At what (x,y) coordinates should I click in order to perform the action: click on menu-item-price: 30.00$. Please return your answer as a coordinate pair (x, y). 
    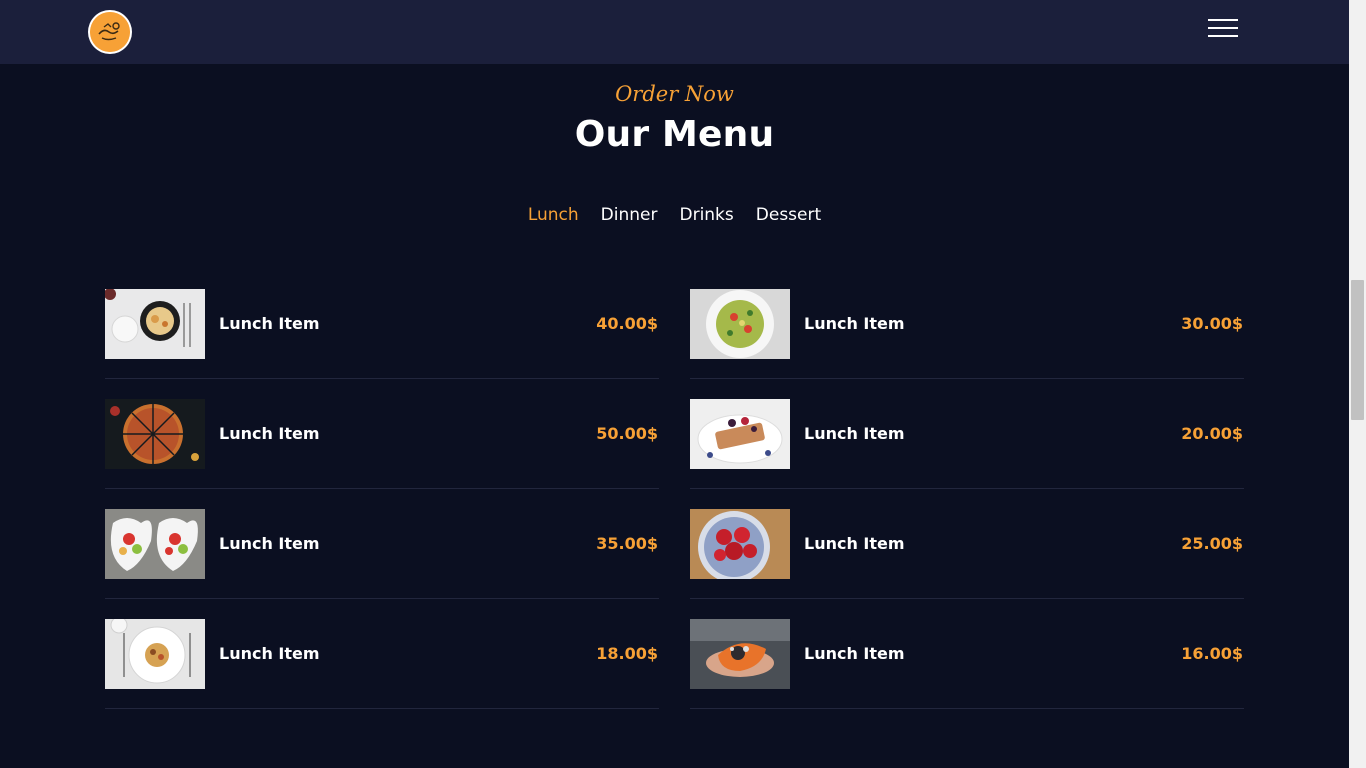
    Looking at the image, I should click on (1212, 323).